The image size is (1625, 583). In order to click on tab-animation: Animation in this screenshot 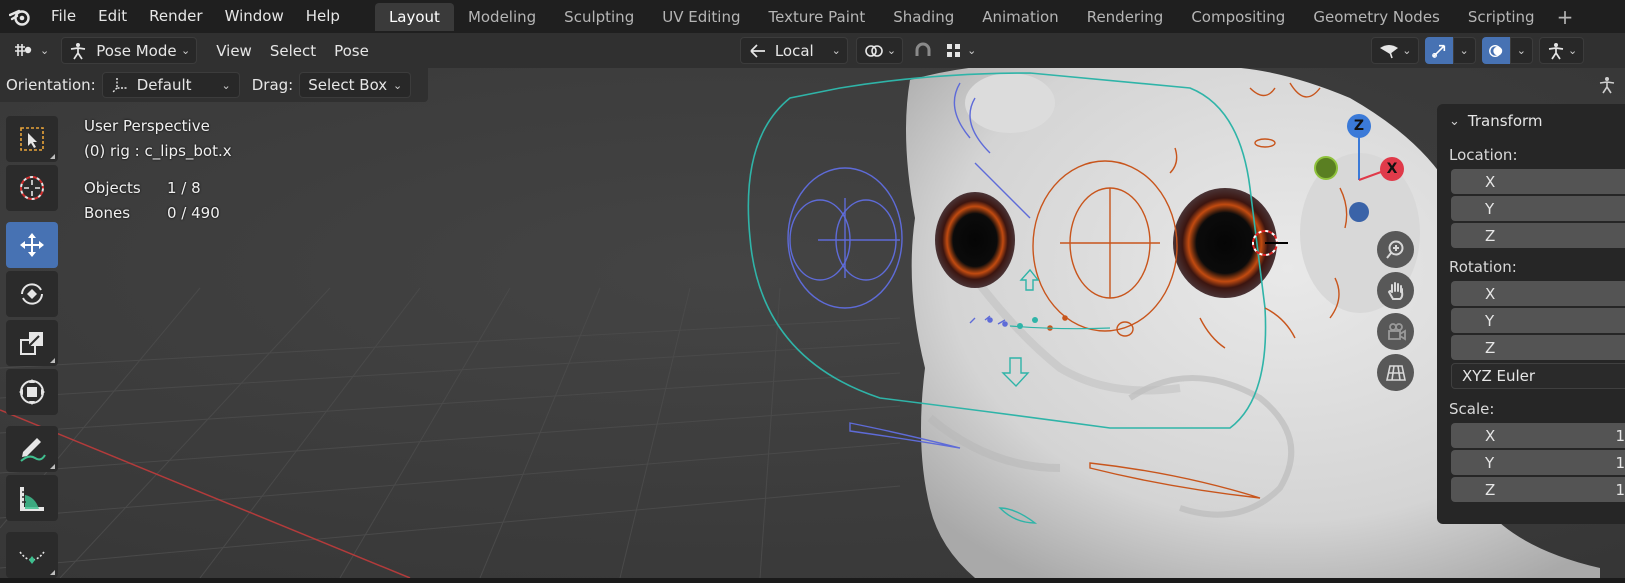, I will do `click(1020, 17)`.